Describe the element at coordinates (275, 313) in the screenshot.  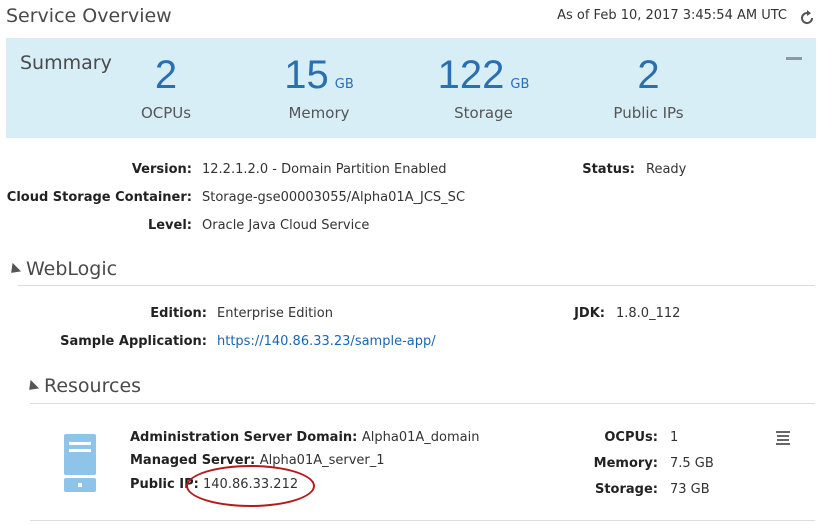
I see `edition-value: Enterprise Edition` at that location.